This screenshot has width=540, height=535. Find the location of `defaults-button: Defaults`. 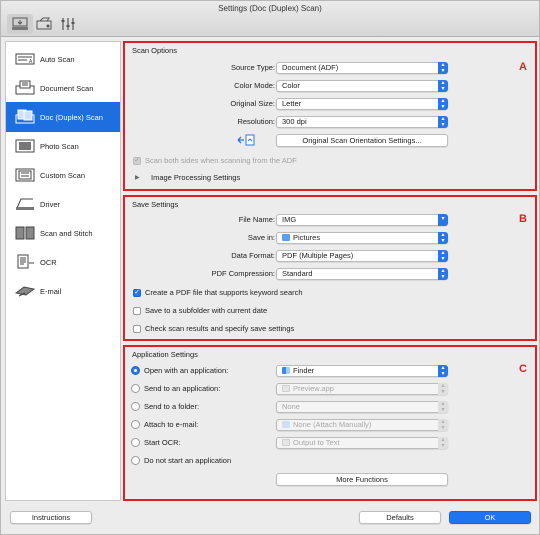

defaults-button: Defaults is located at coordinates (400, 517).